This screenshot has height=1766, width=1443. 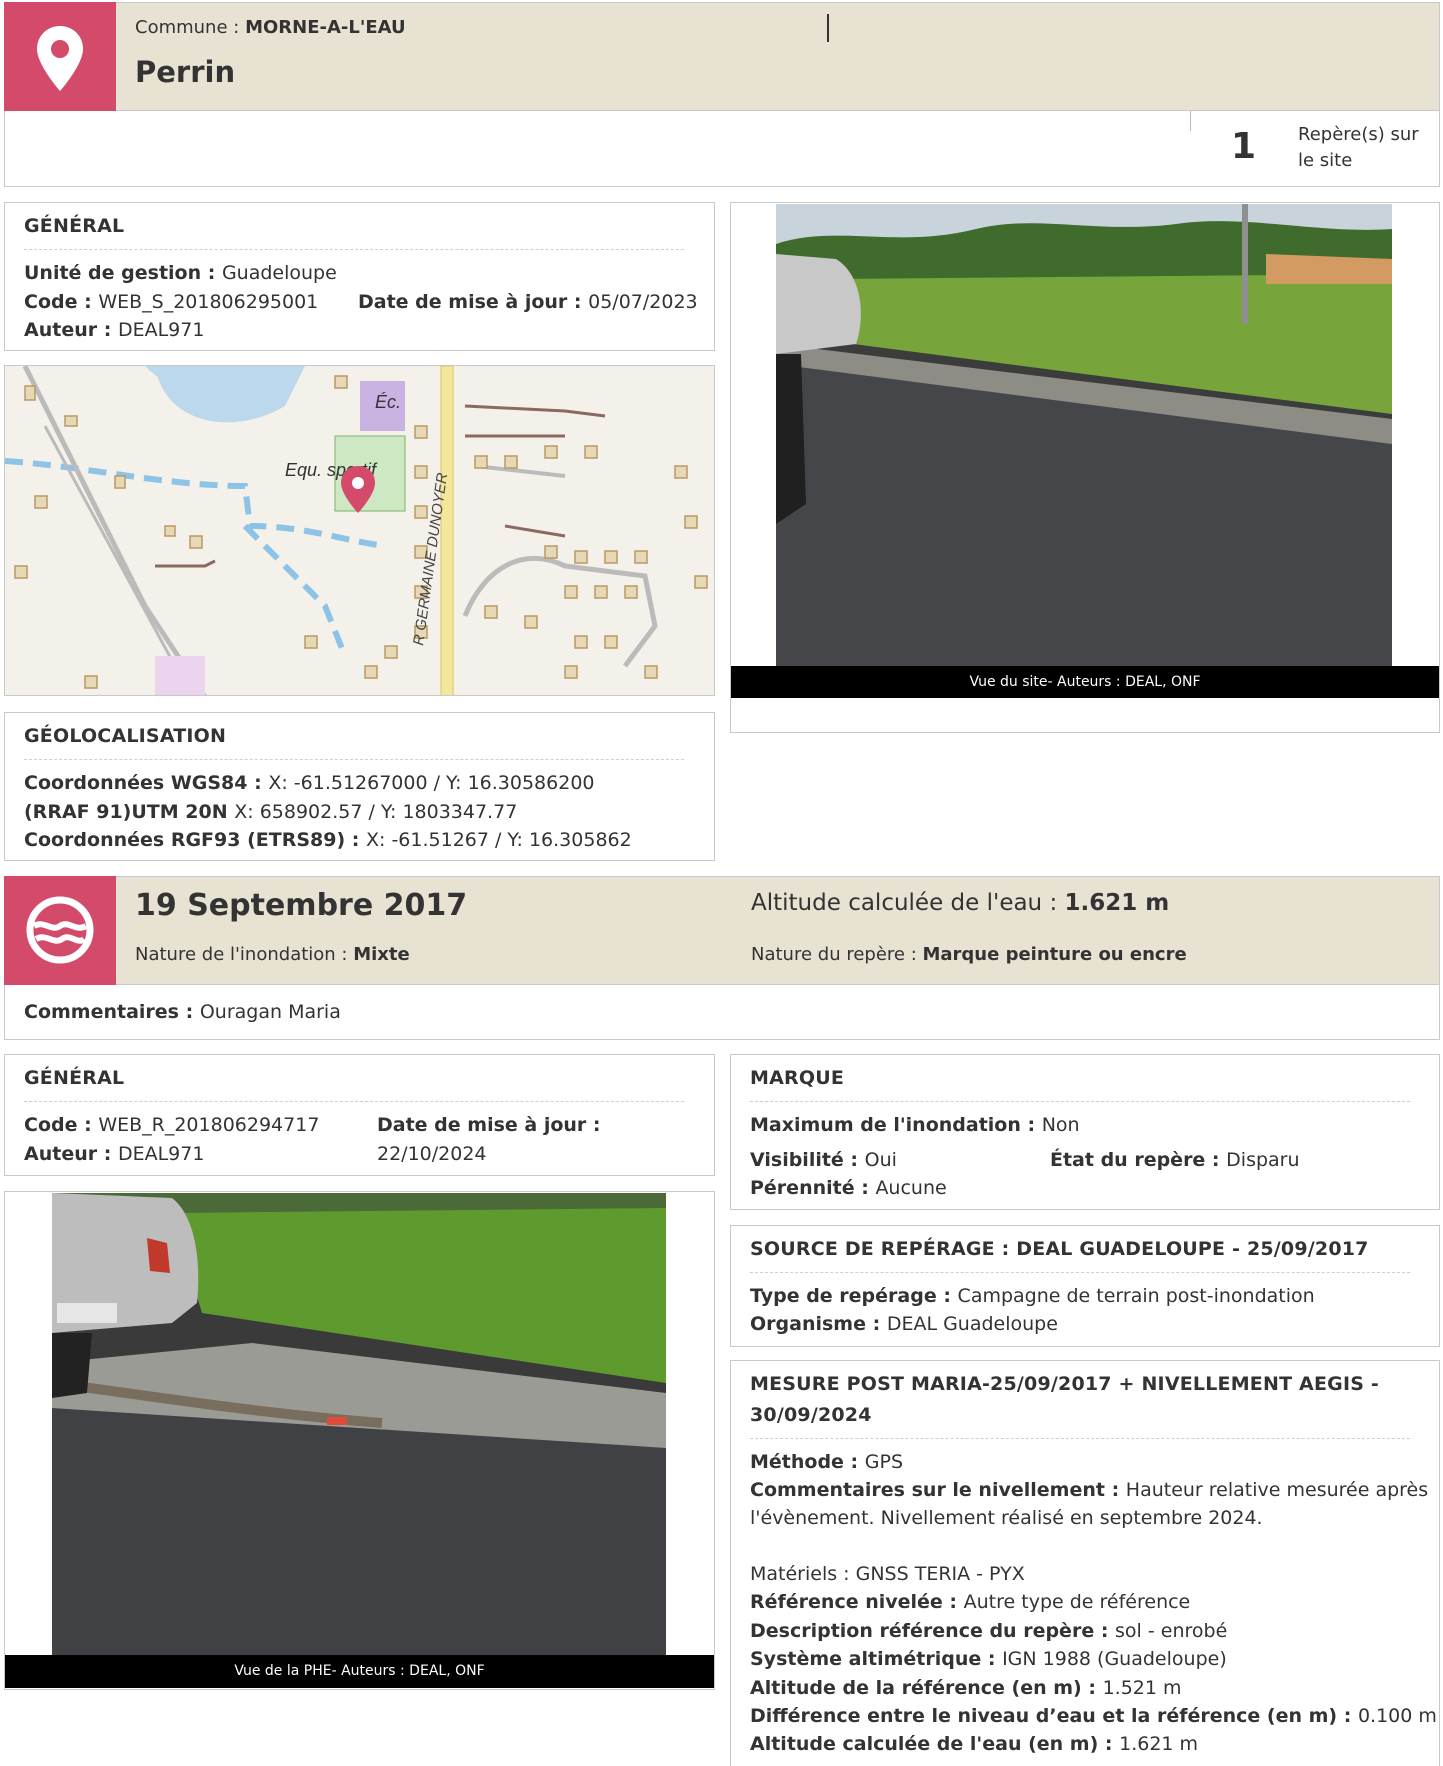 I want to click on perennity-line: Pérennité : Aucune, so click(x=848, y=1188).